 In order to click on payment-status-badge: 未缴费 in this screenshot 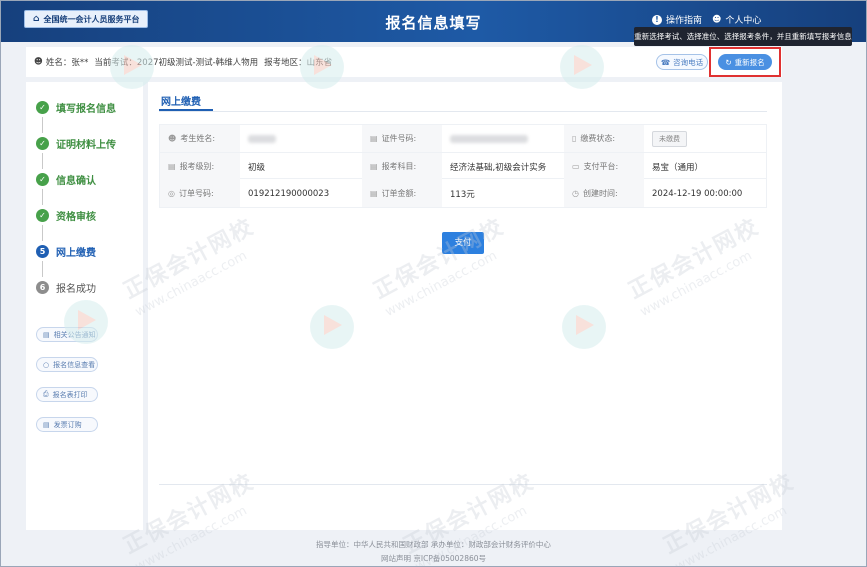, I will do `click(669, 138)`.